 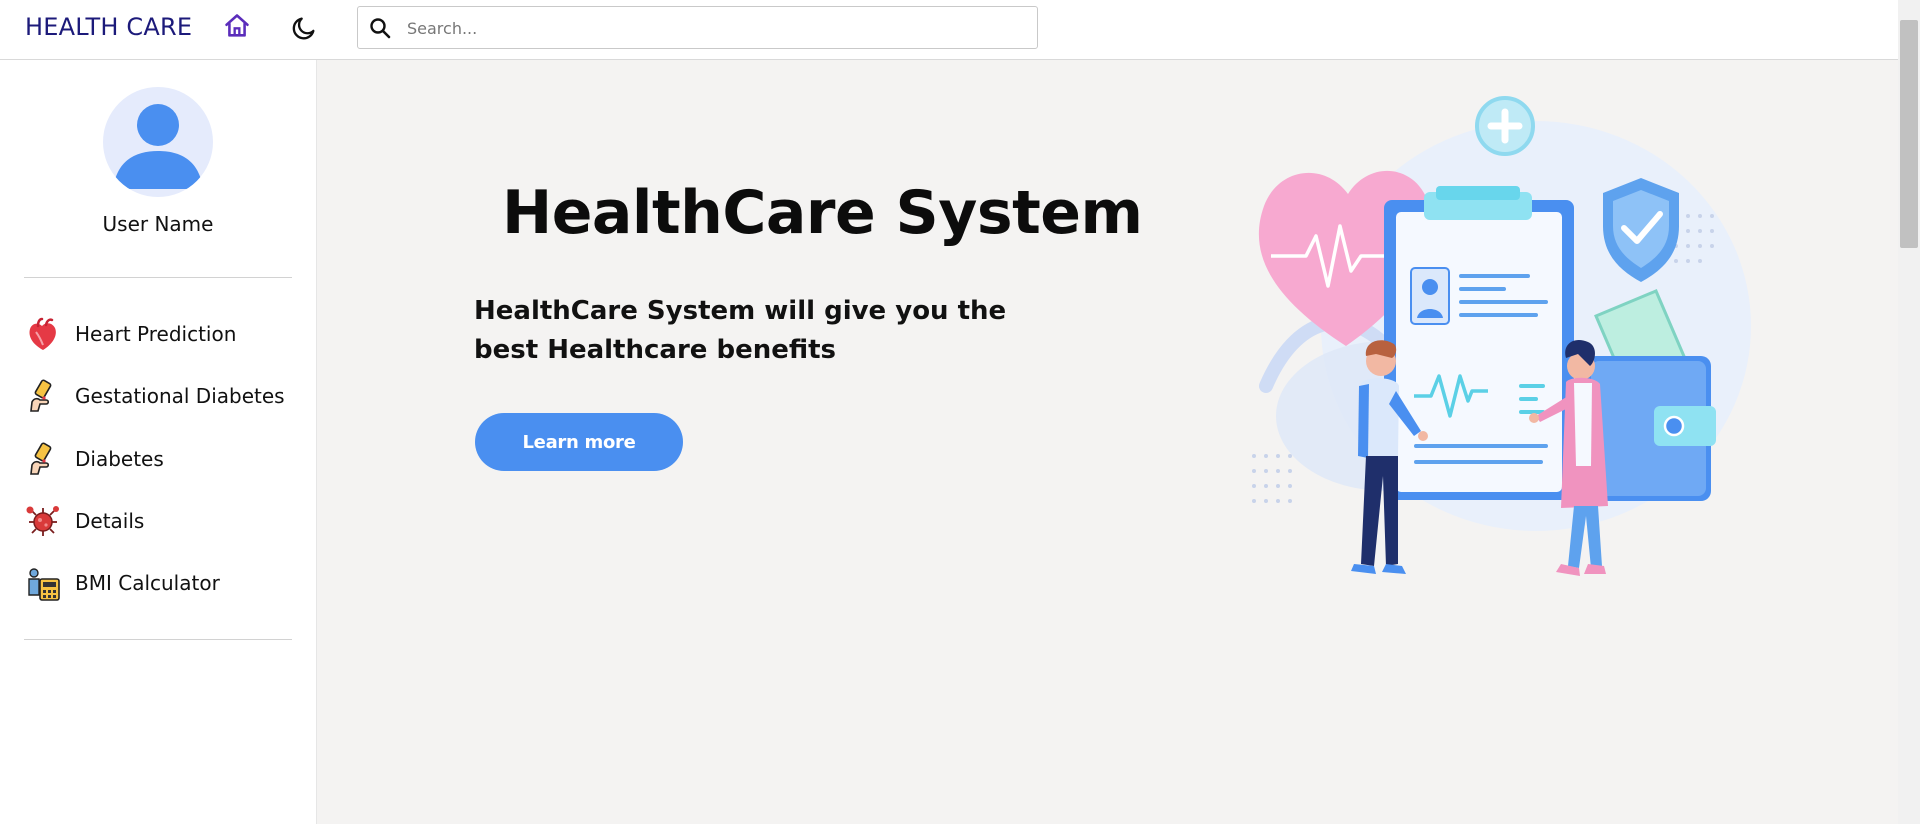 I want to click on avatar, so click(x=158, y=142).